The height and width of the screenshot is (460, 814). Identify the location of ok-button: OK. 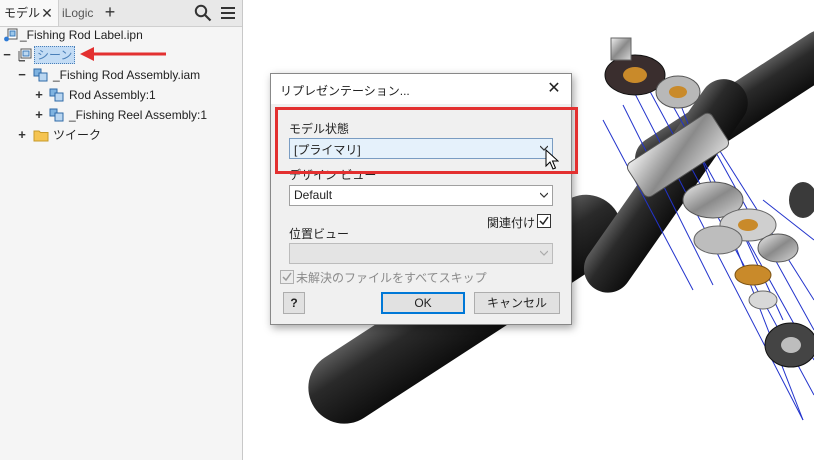
(423, 303).